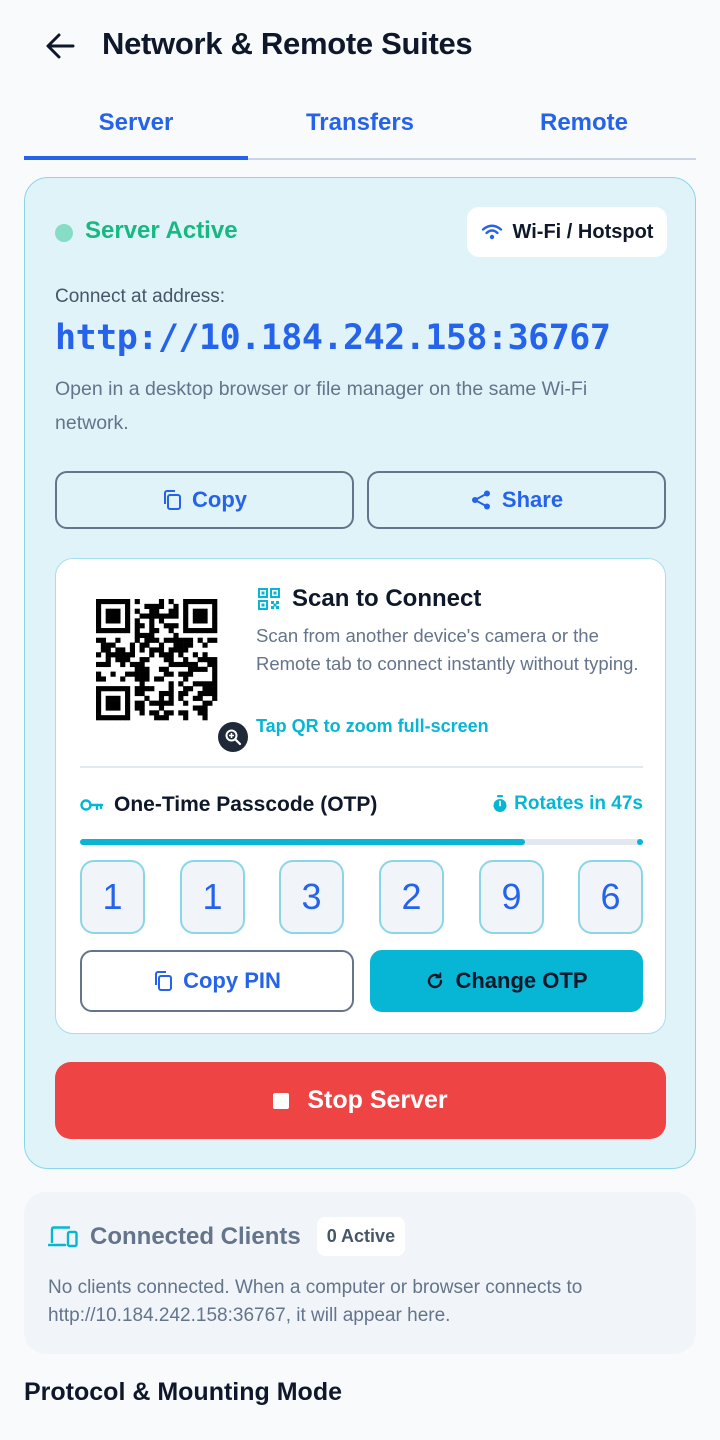 The height and width of the screenshot is (1440, 720). Describe the element at coordinates (521, 980) in the screenshot. I see `change-otp-label: Change OTP` at that location.